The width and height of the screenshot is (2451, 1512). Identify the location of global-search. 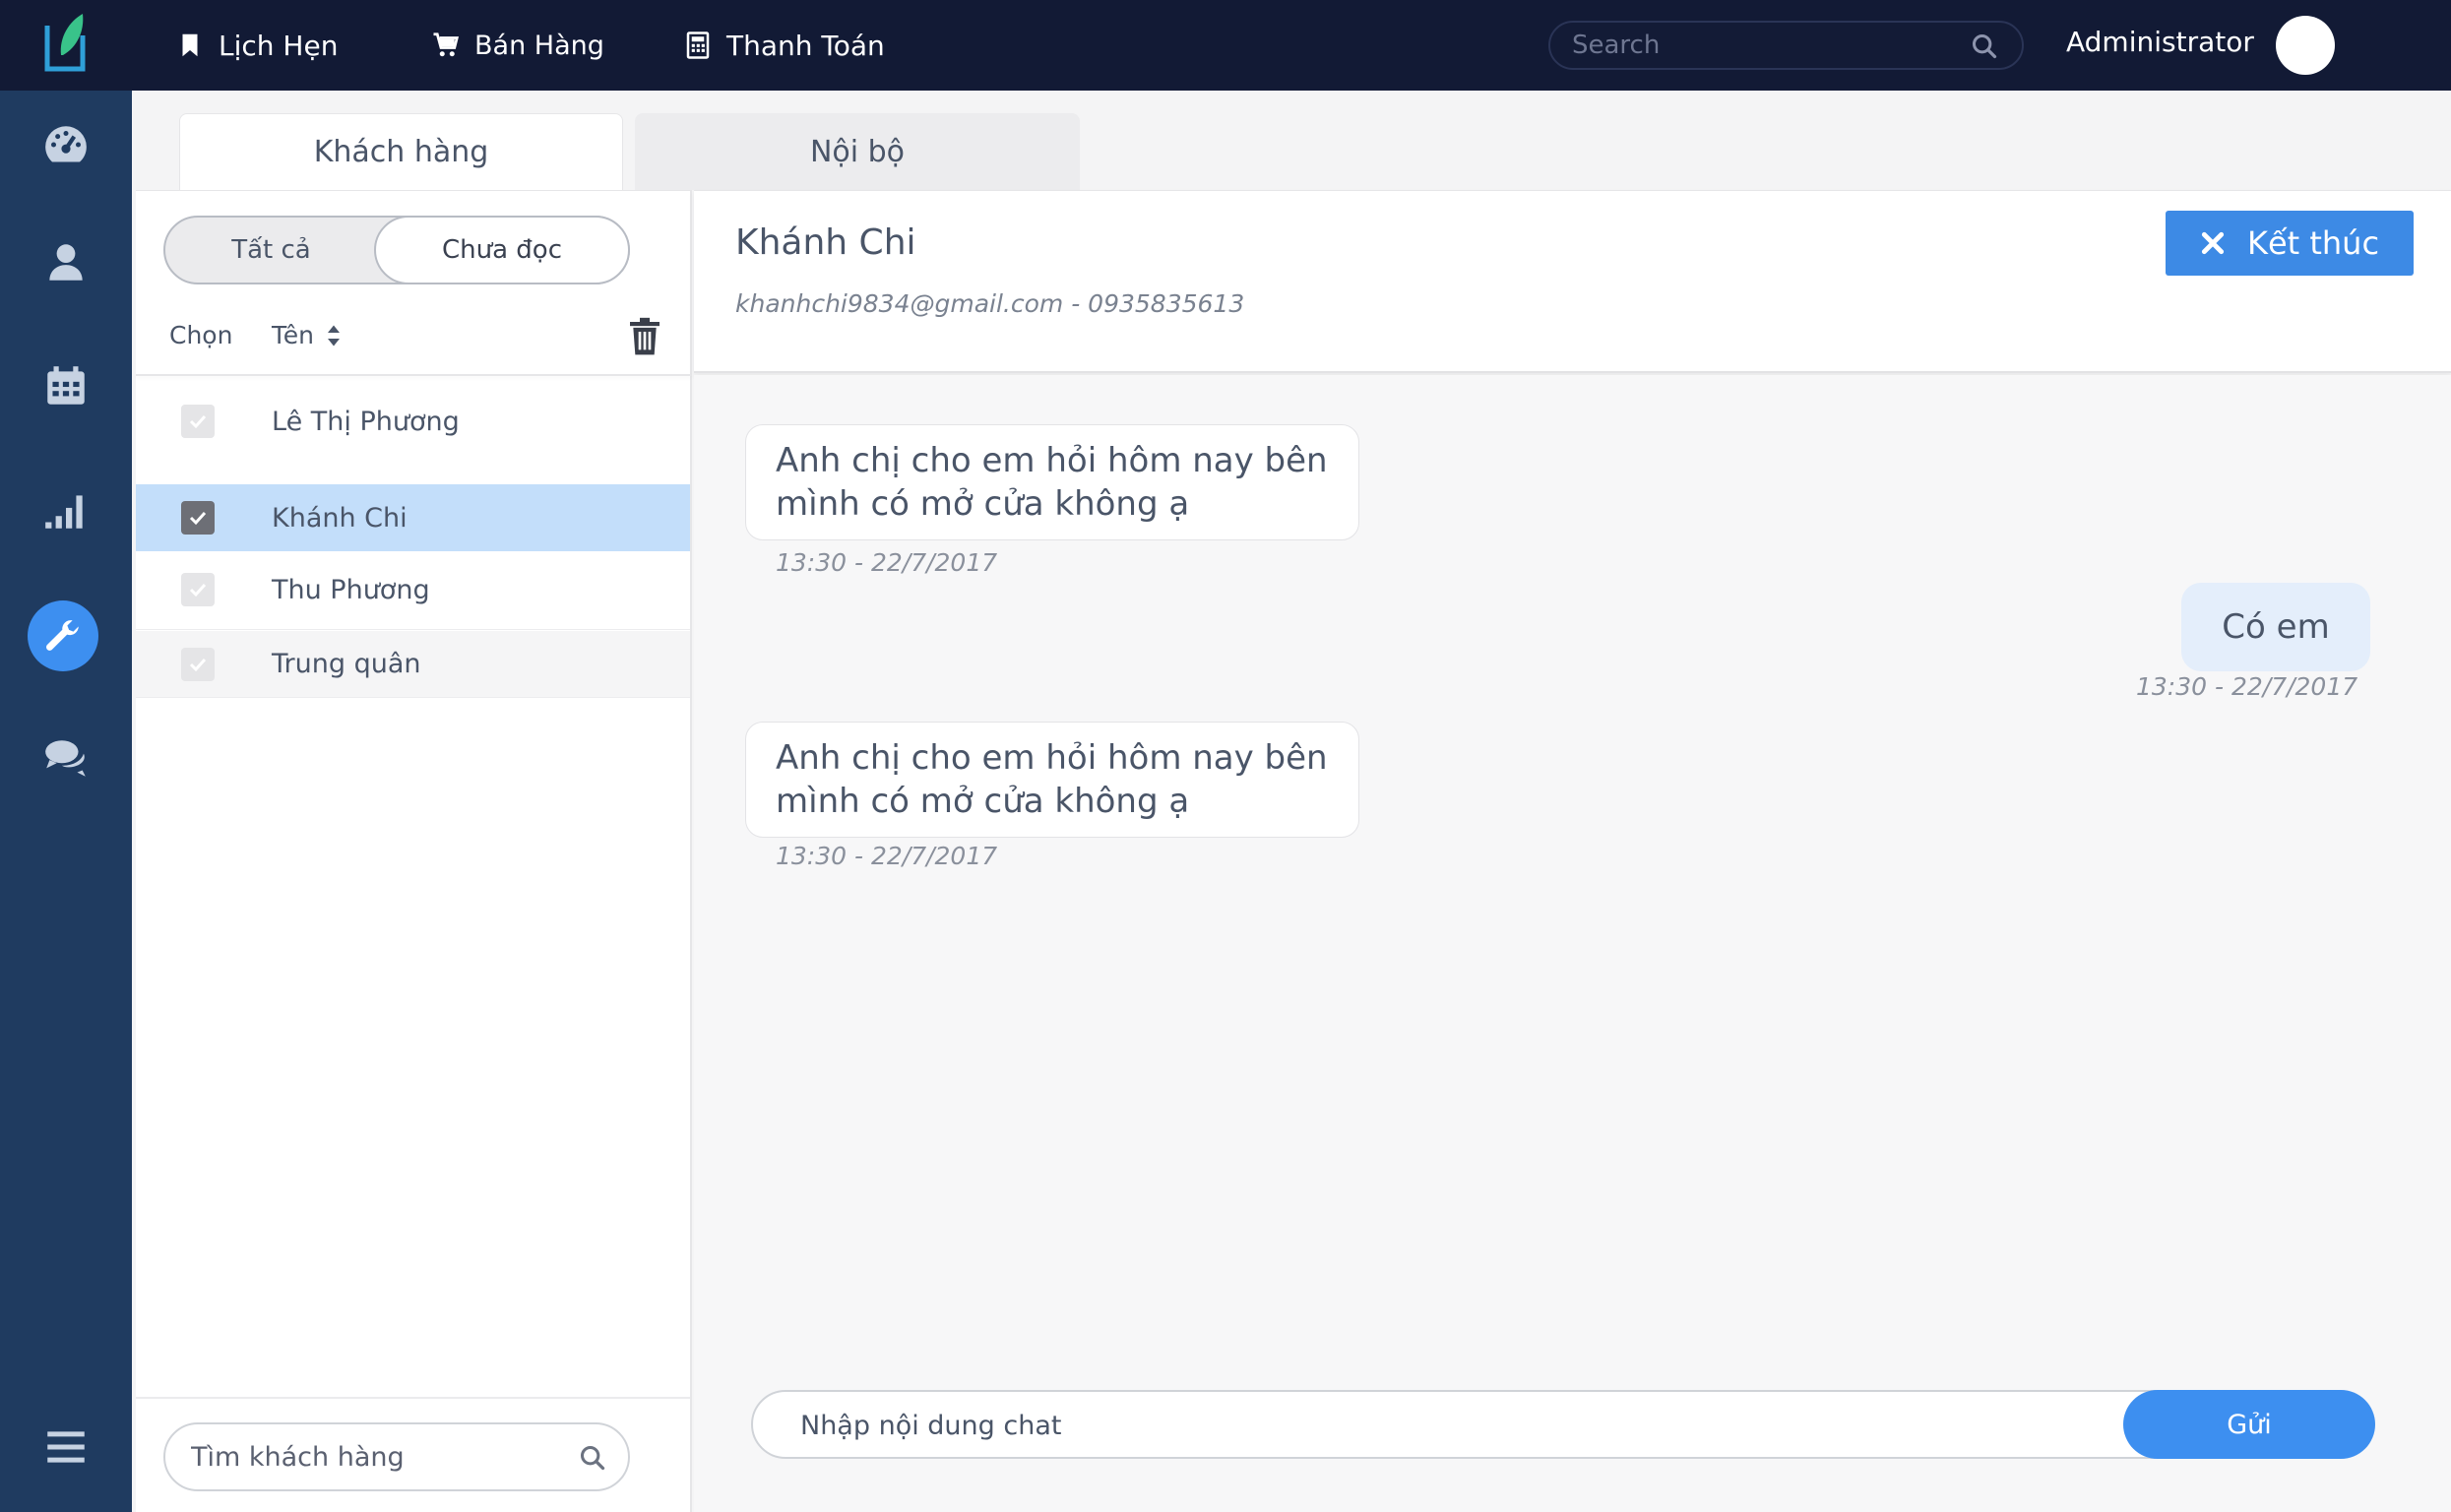
(1786, 45).